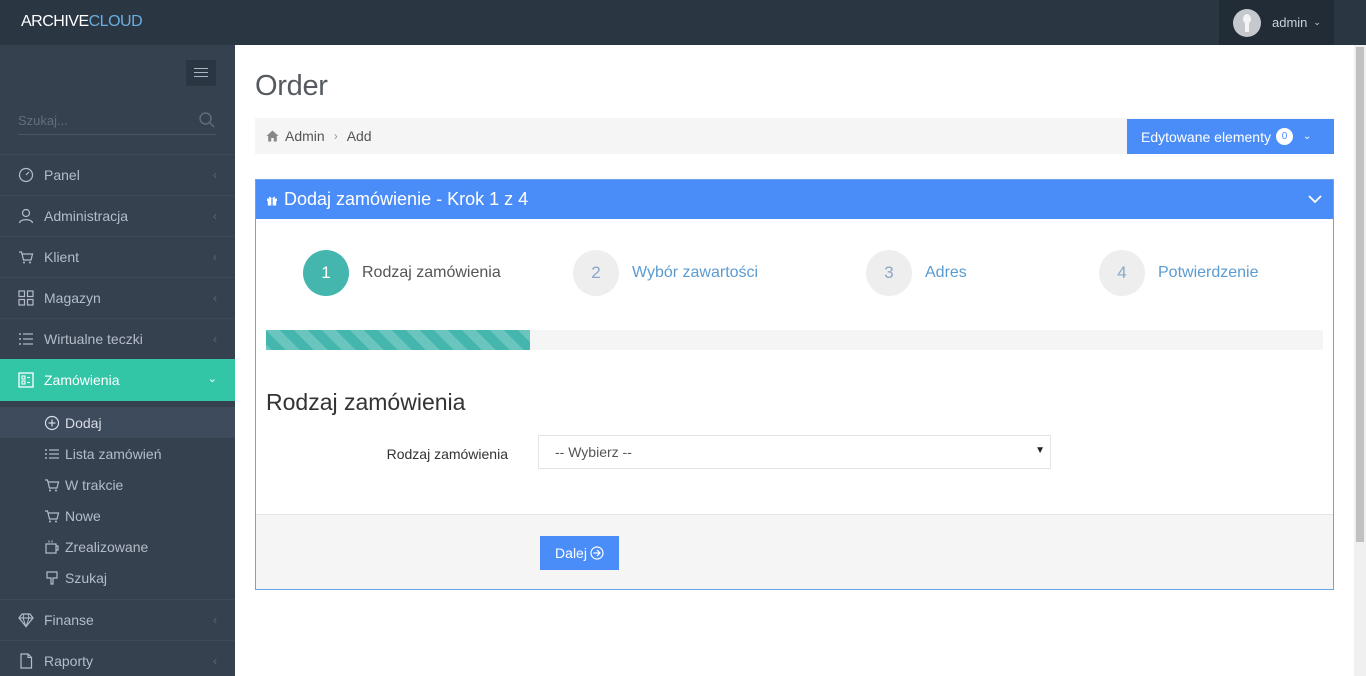 Image resolution: width=1366 pixels, height=676 pixels. Describe the element at coordinates (1208, 272) in the screenshot. I see `step-label: Potwierdzenie` at that location.